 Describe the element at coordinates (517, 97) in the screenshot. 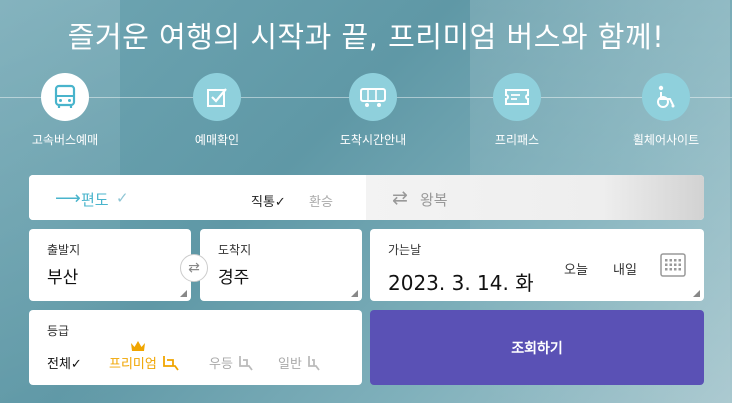

I see `ticket-icon` at that location.